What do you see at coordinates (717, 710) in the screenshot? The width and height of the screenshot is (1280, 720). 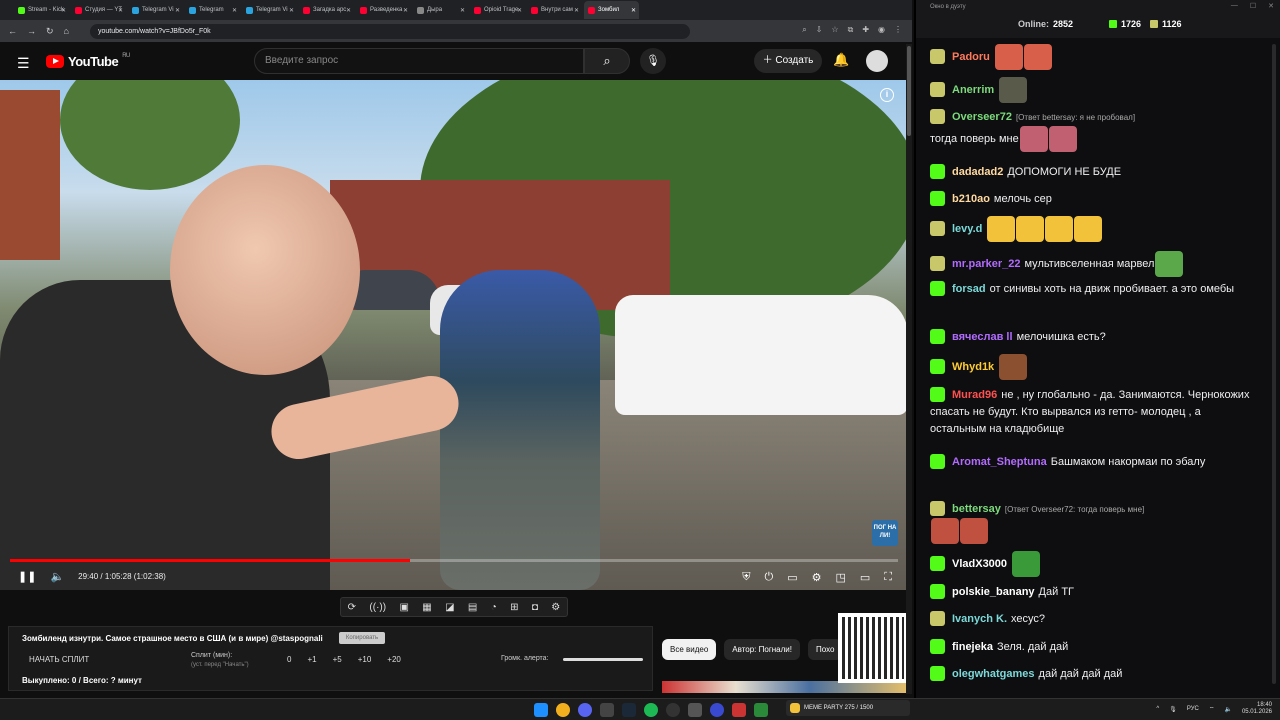 I see `player-icon` at bounding box center [717, 710].